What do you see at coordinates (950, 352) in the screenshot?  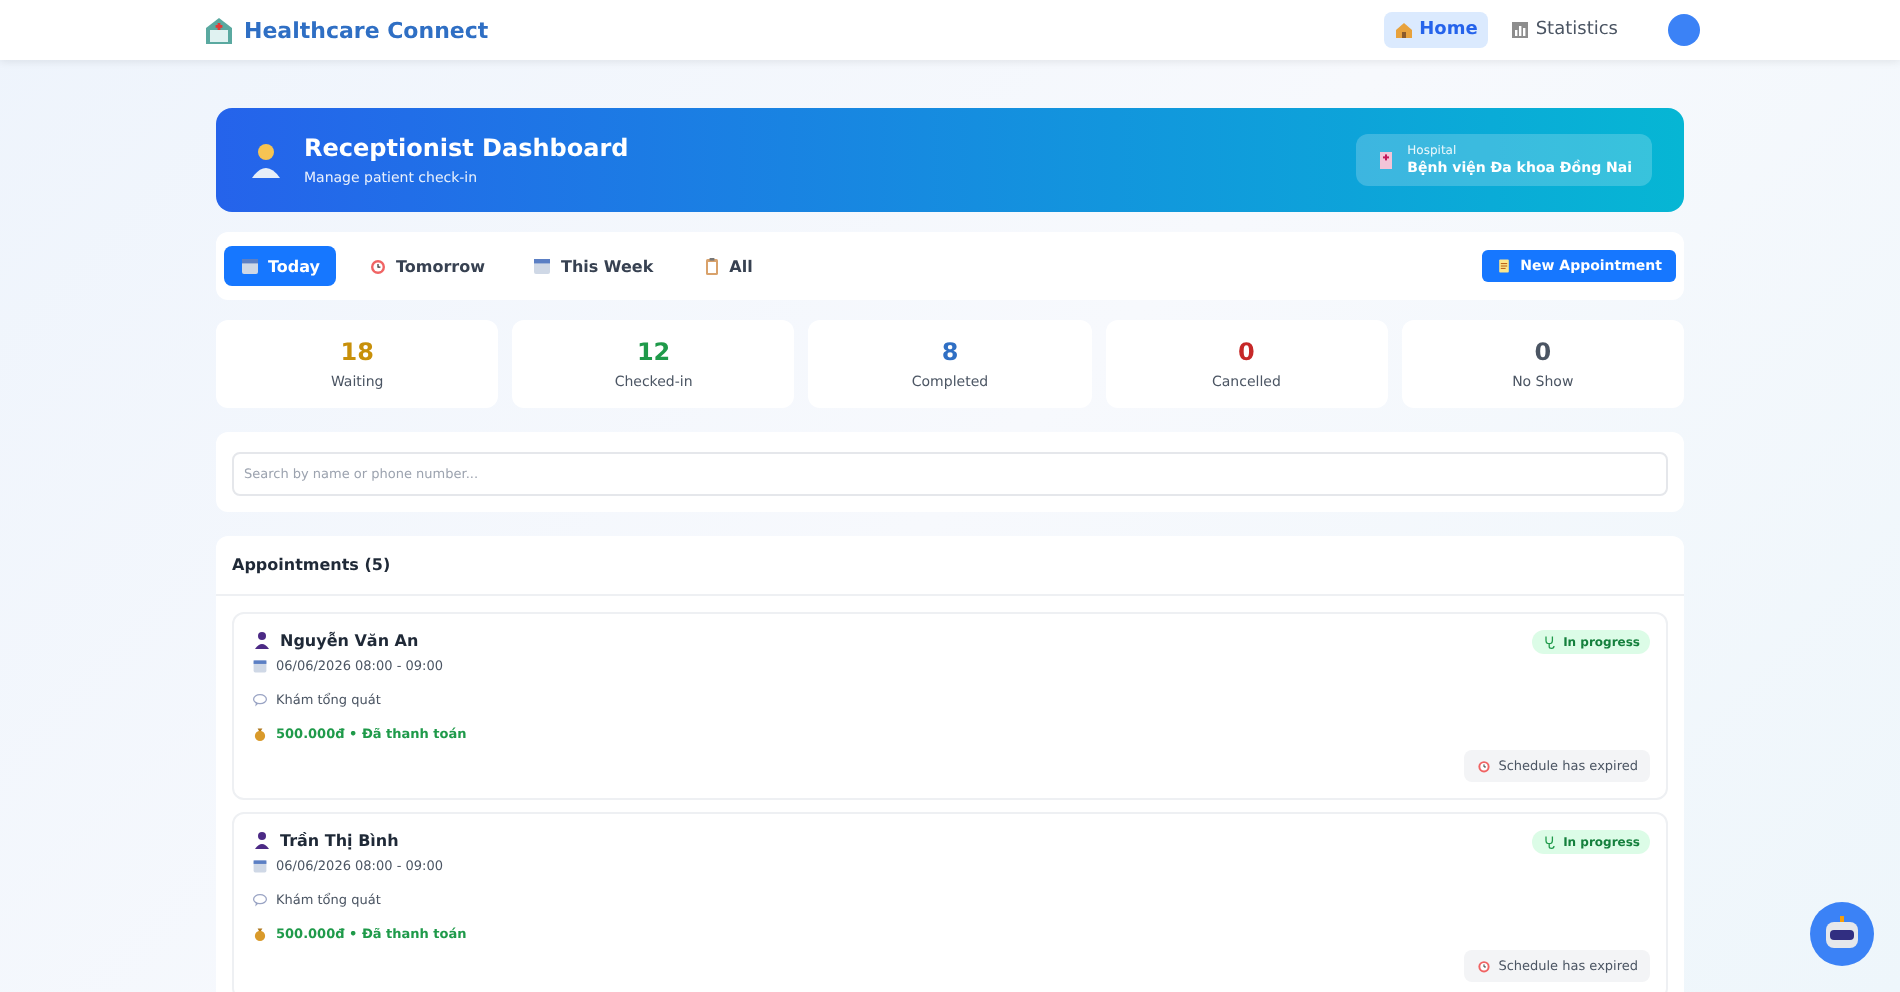 I see `stat-value: 8` at bounding box center [950, 352].